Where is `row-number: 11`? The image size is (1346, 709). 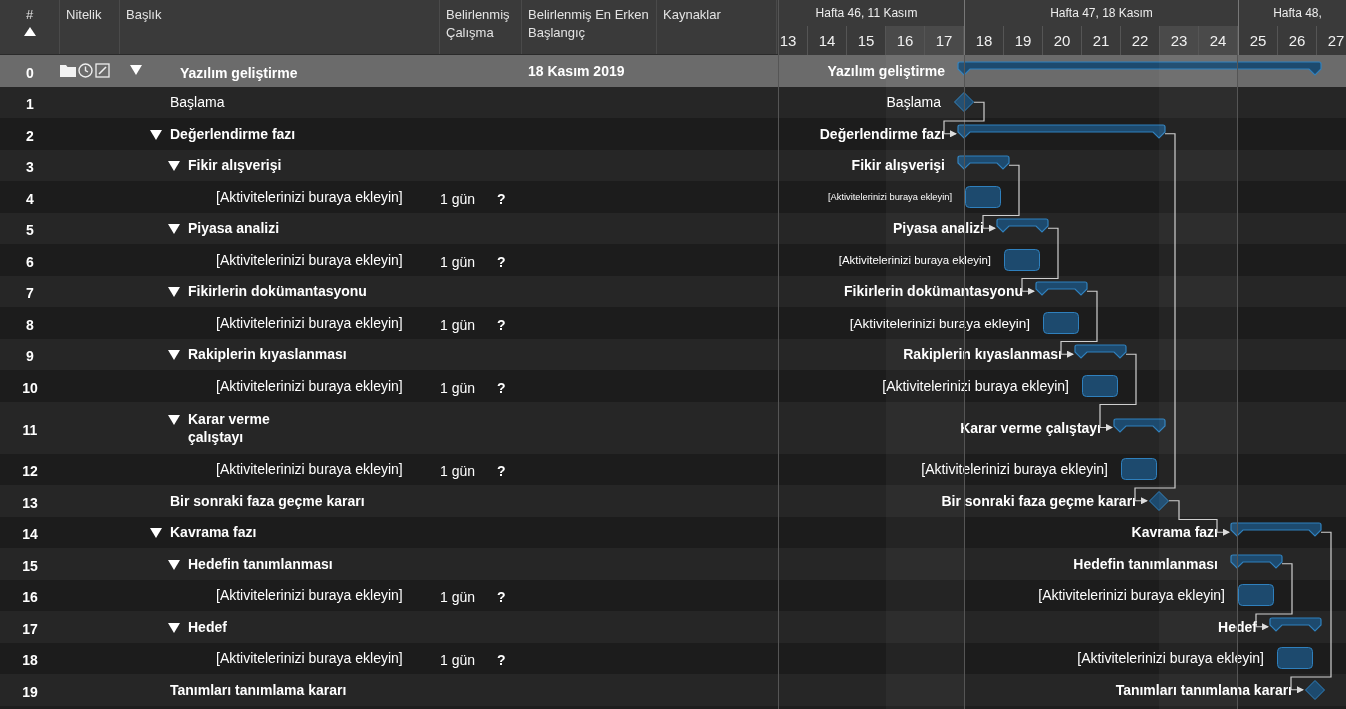 row-number: 11 is located at coordinates (30, 429).